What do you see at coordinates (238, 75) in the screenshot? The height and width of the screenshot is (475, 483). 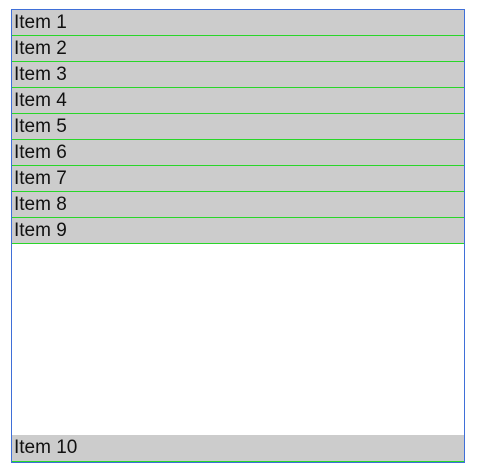 I see `list-item: Item 3` at bounding box center [238, 75].